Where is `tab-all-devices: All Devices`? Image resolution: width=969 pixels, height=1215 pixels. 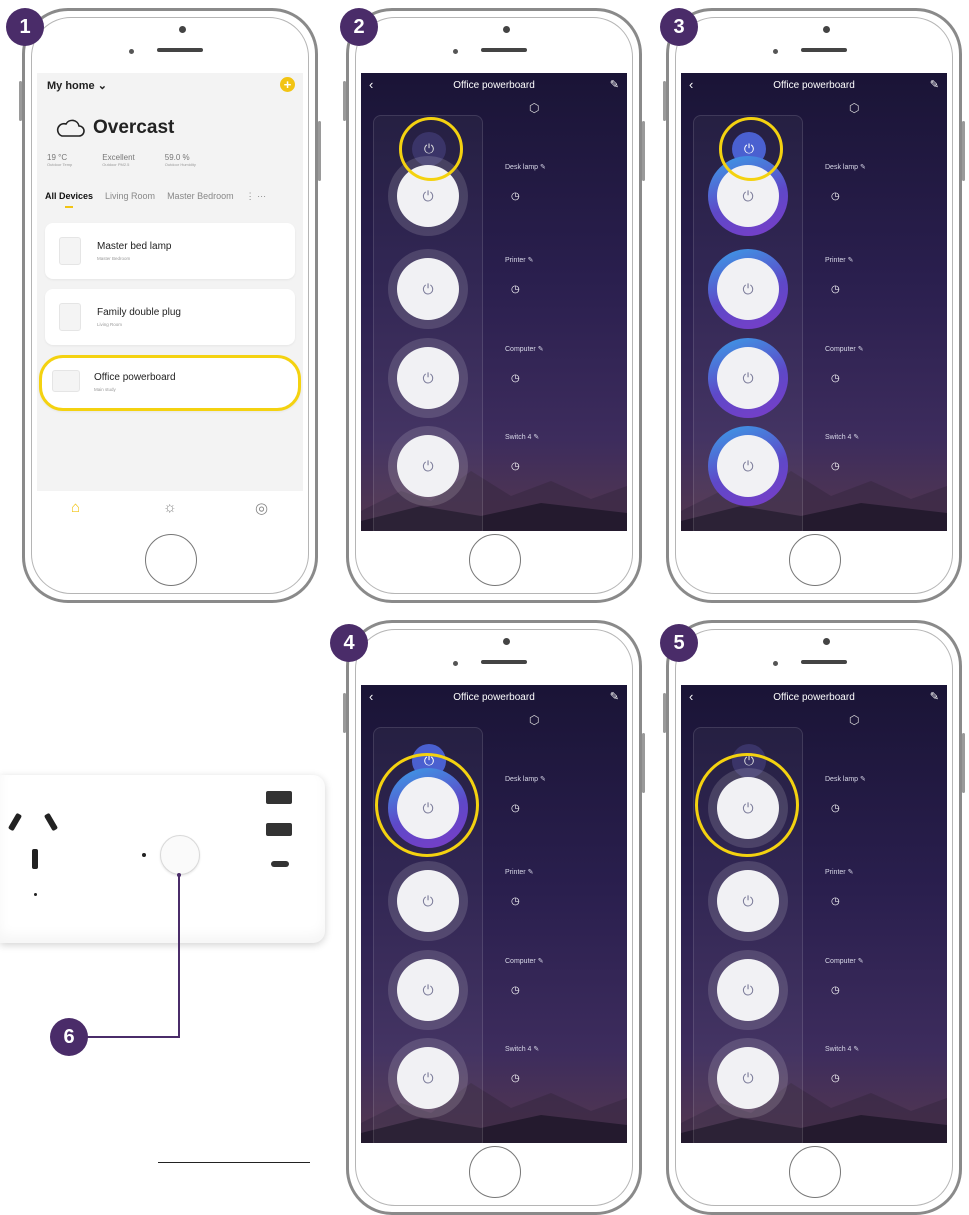 tab-all-devices: All Devices is located at coordinates (69, 196).